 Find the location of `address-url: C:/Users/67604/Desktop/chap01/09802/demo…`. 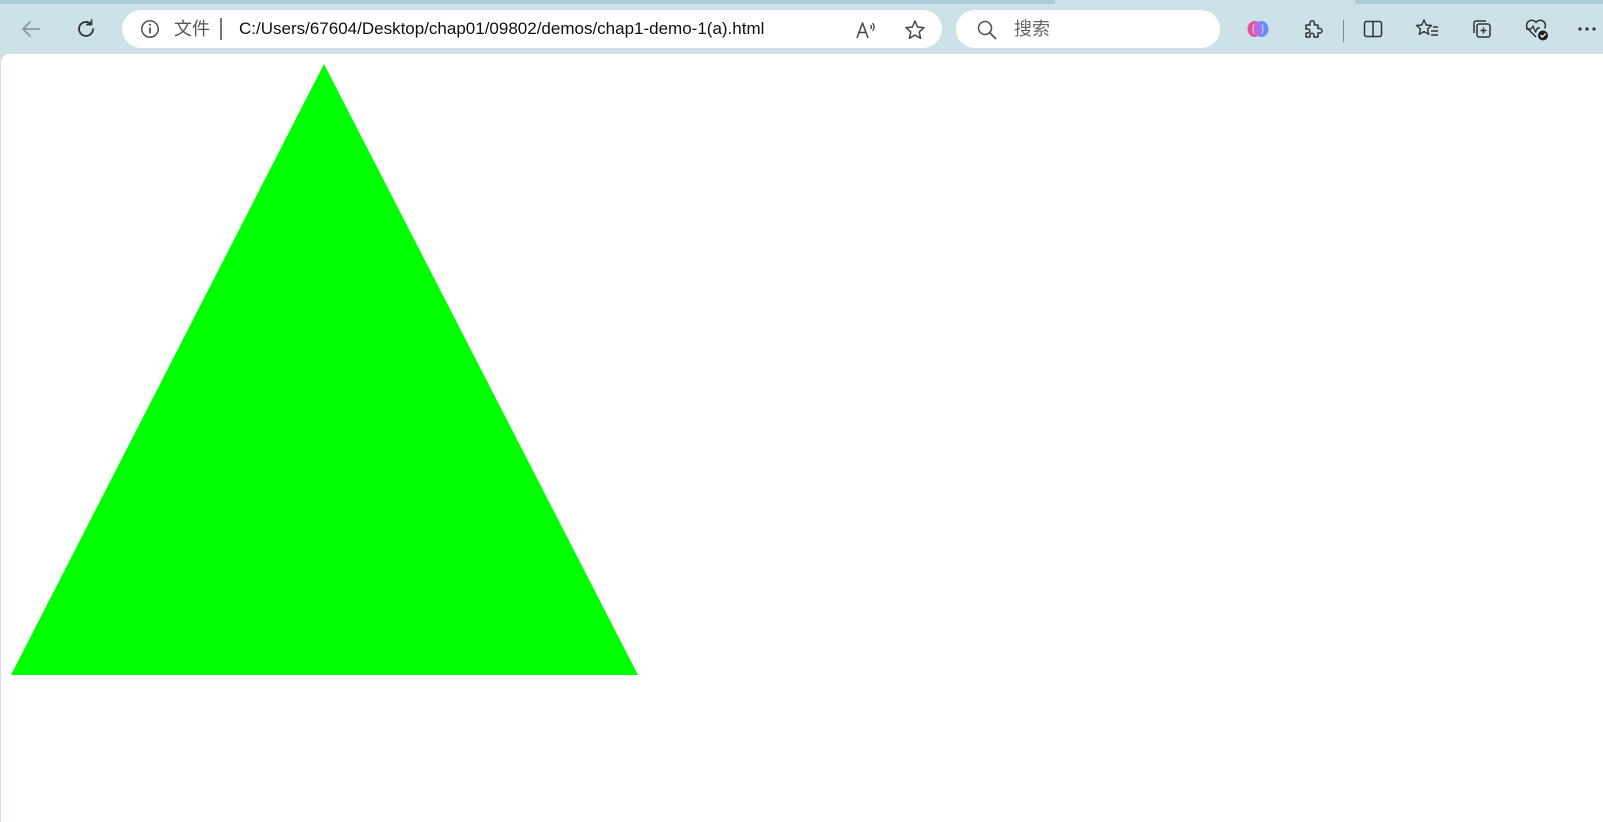

address-url: C:/Users/67604/Desktop/chap01/09802/demo… is located at coordinates (501, 29).